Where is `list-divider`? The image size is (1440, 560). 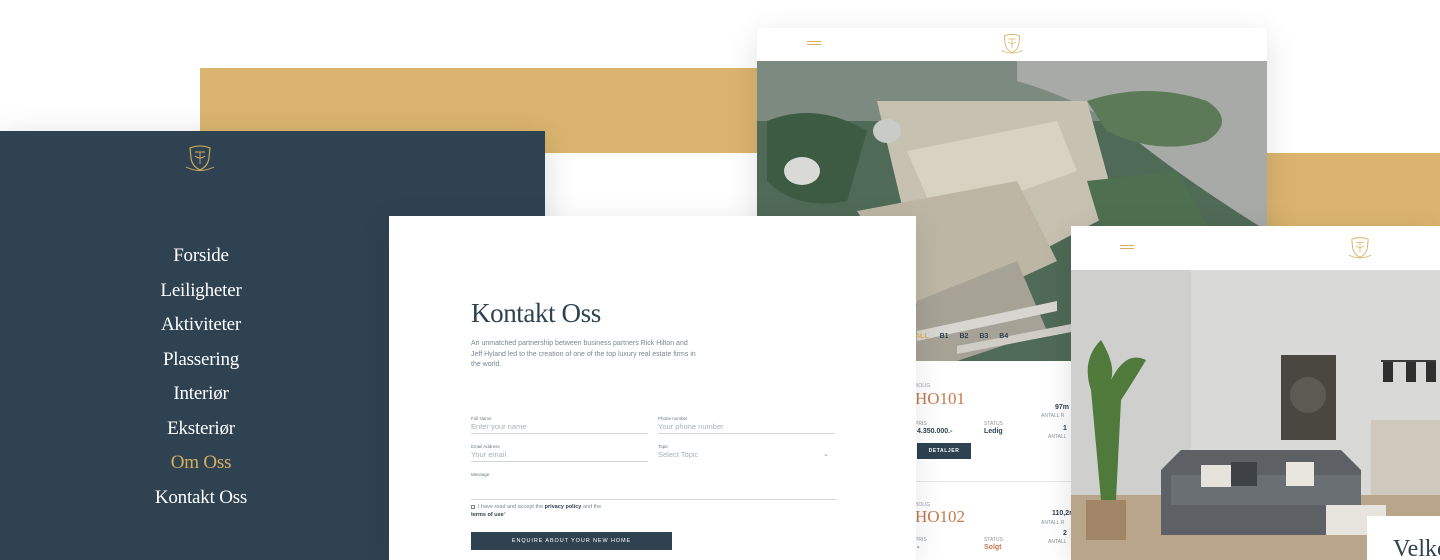
list-divider is located at coordinates (995, 481).